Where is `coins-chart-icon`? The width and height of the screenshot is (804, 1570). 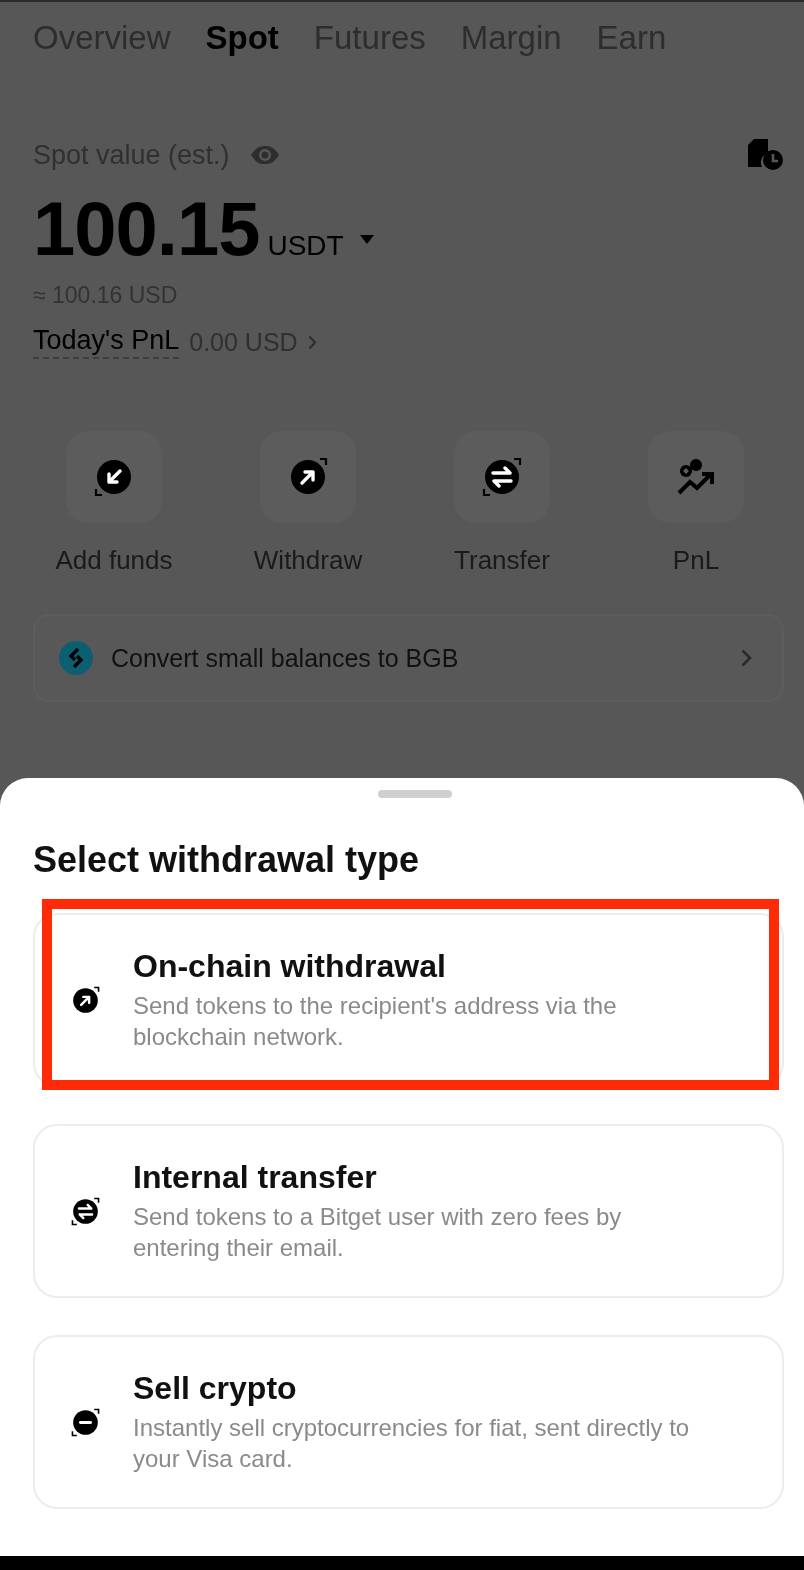
coins-chart-icon is located at coordinates (696, 477).